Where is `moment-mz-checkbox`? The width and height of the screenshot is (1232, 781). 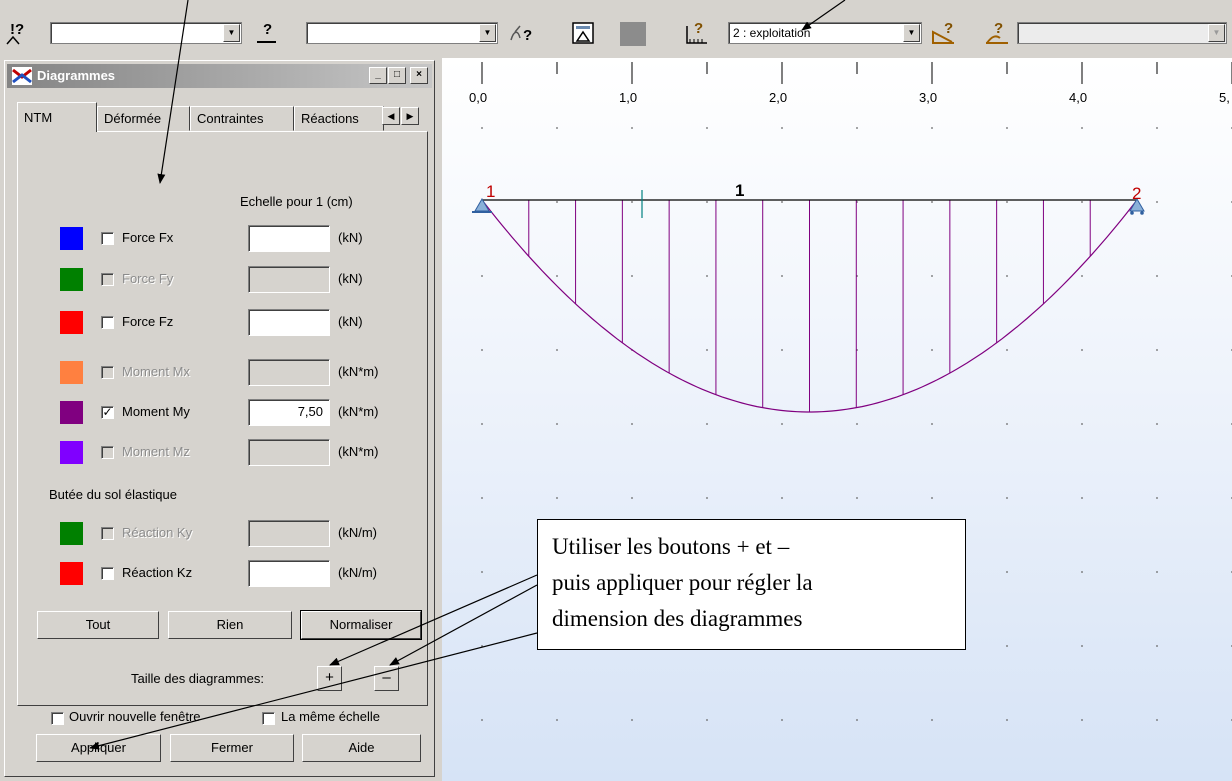 moment-mz-checkbox is located at coordinates (107, 452).